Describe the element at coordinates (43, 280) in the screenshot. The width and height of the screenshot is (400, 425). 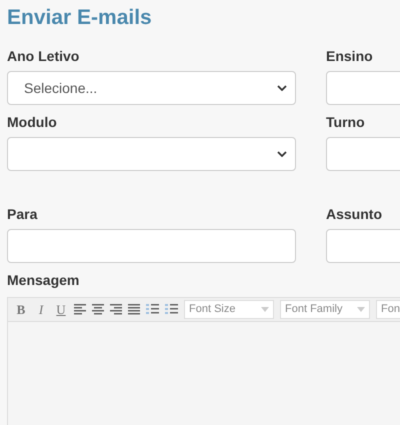
I see `field-label: Mensagem` at that location.